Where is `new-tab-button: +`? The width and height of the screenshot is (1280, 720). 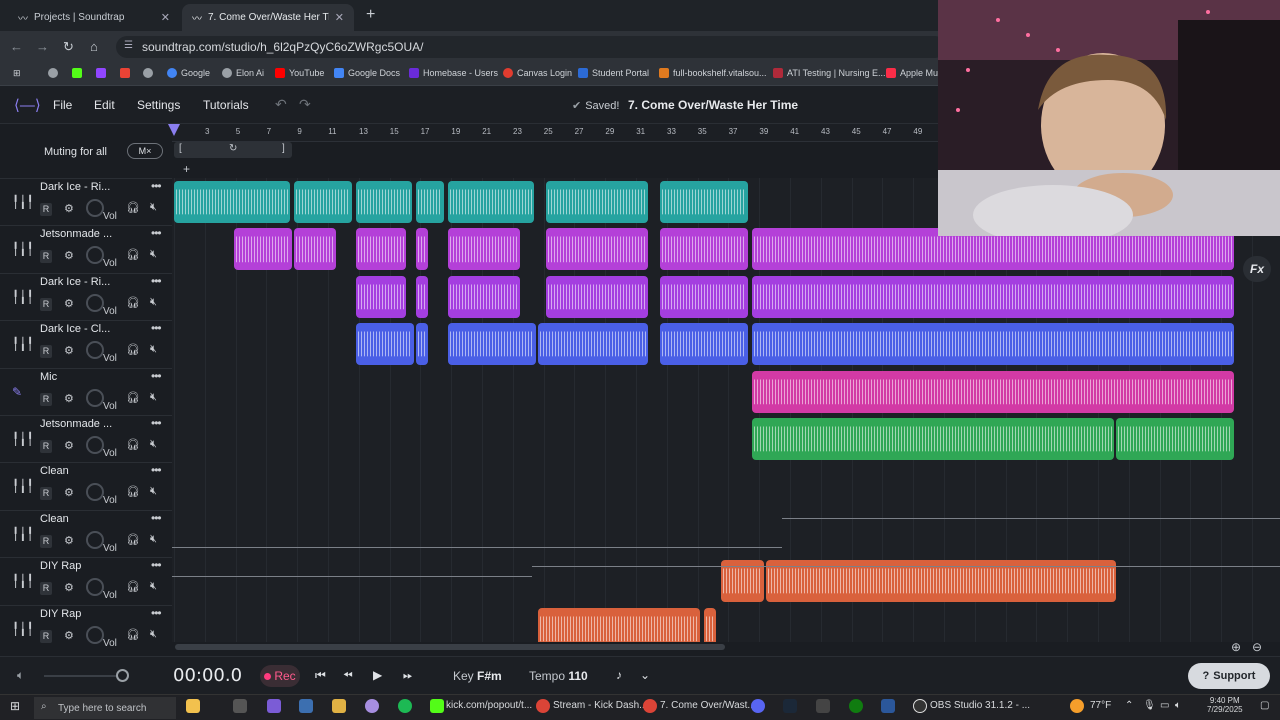
new-tab-button: + is located at coordinates (370, 15).